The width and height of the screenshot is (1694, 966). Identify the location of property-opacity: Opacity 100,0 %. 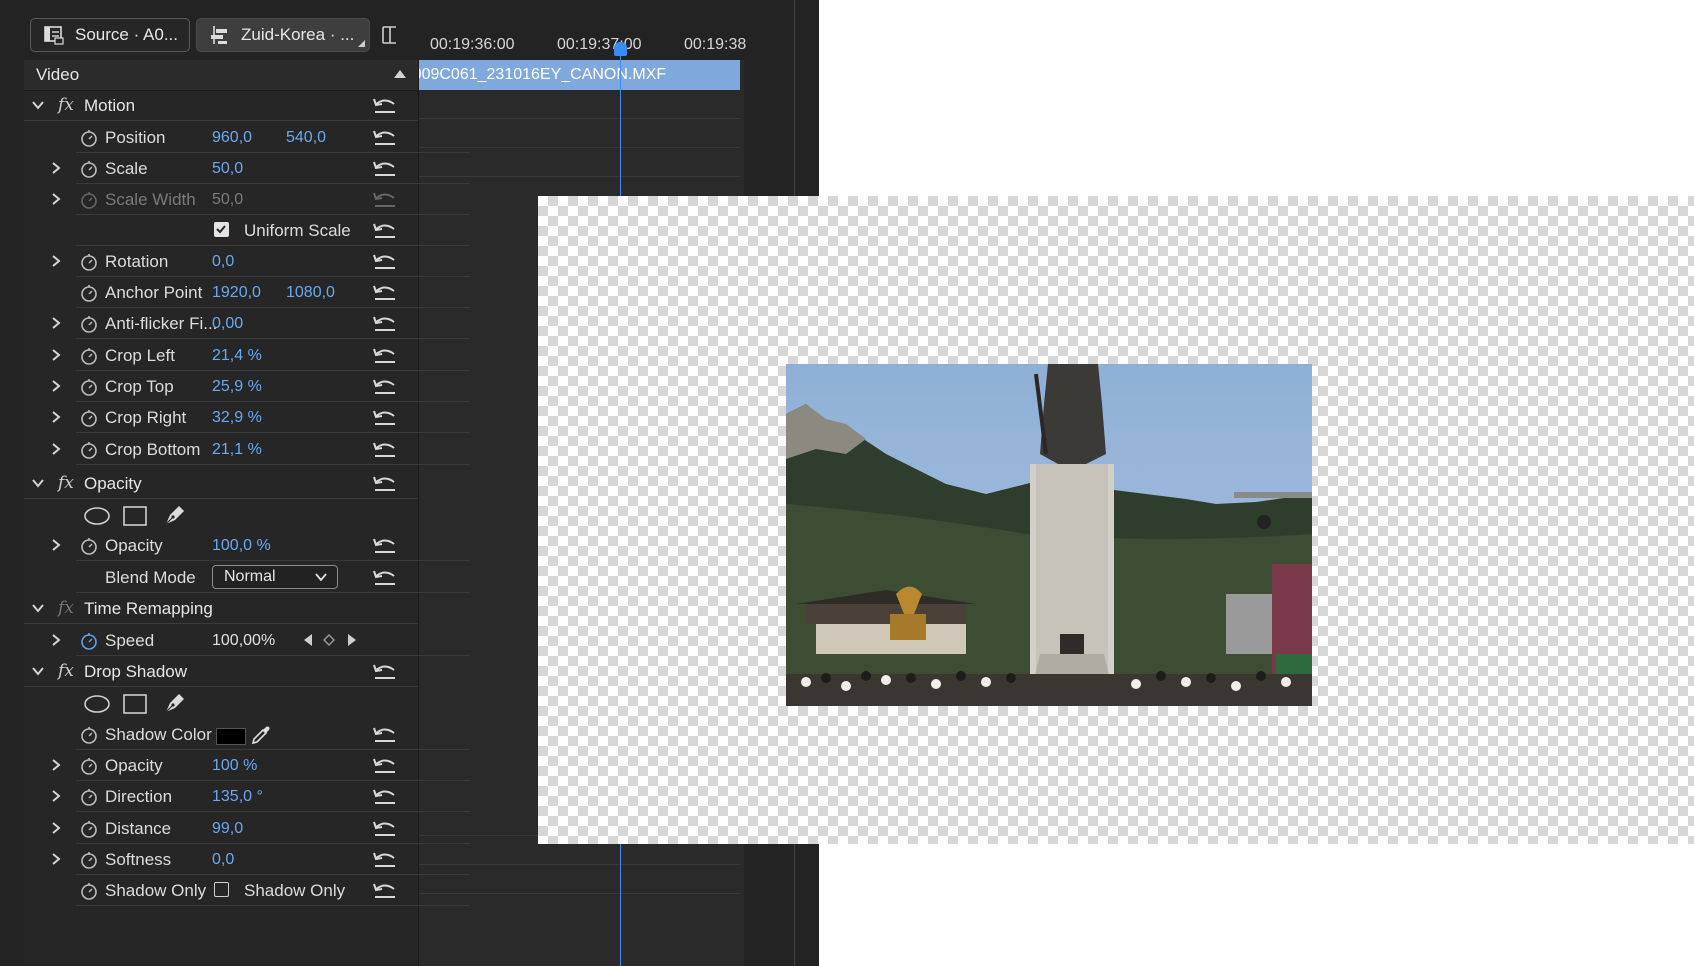
(247, 545).